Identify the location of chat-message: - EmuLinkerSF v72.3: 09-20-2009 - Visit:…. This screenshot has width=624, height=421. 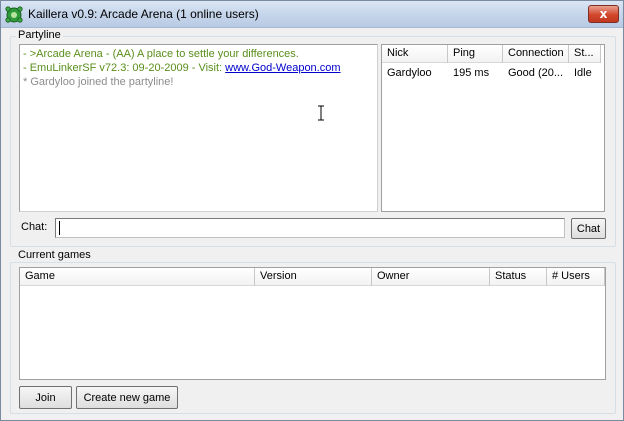
(198, 68).